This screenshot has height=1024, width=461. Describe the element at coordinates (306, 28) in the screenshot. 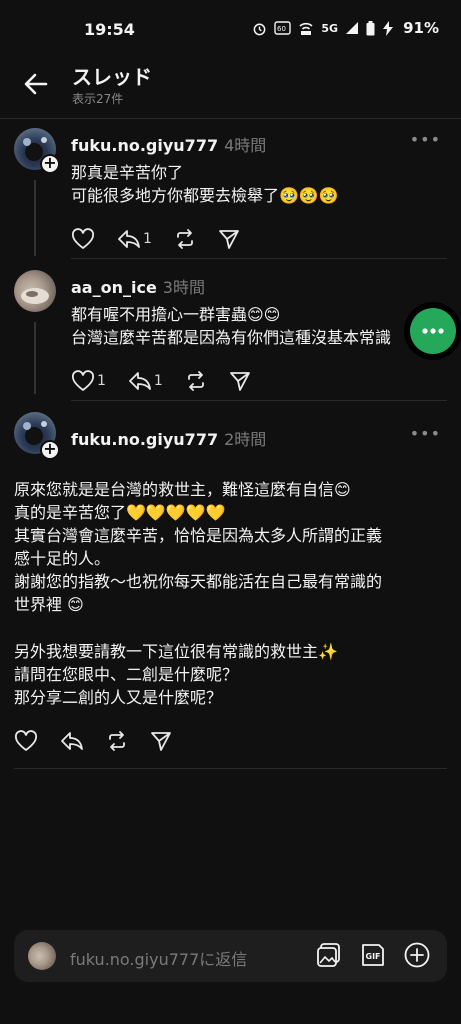

I see `wifi-lte-icon` at that location.